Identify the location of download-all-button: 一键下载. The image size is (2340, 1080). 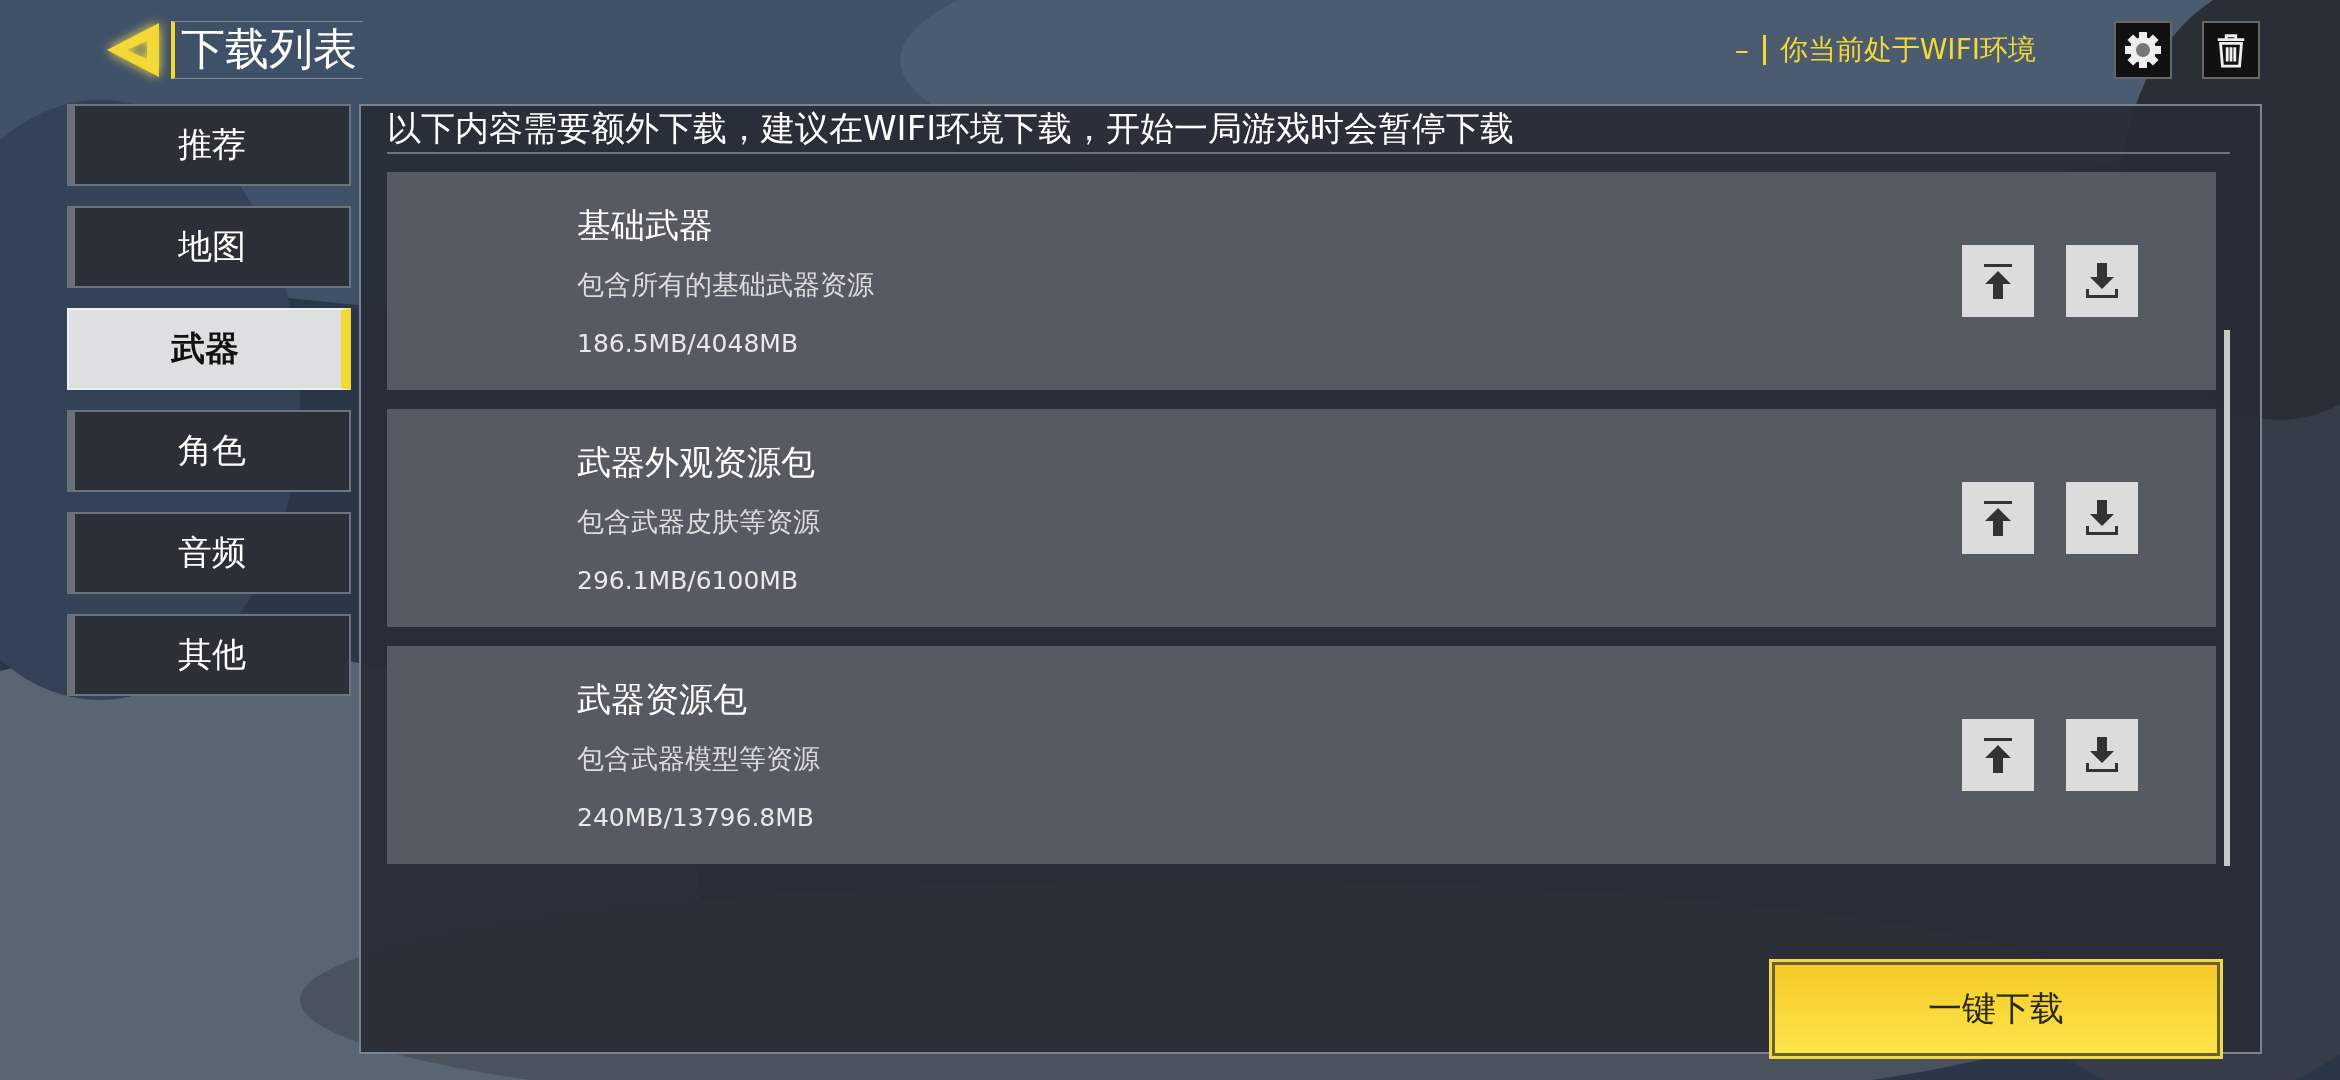
(1996, 1009).